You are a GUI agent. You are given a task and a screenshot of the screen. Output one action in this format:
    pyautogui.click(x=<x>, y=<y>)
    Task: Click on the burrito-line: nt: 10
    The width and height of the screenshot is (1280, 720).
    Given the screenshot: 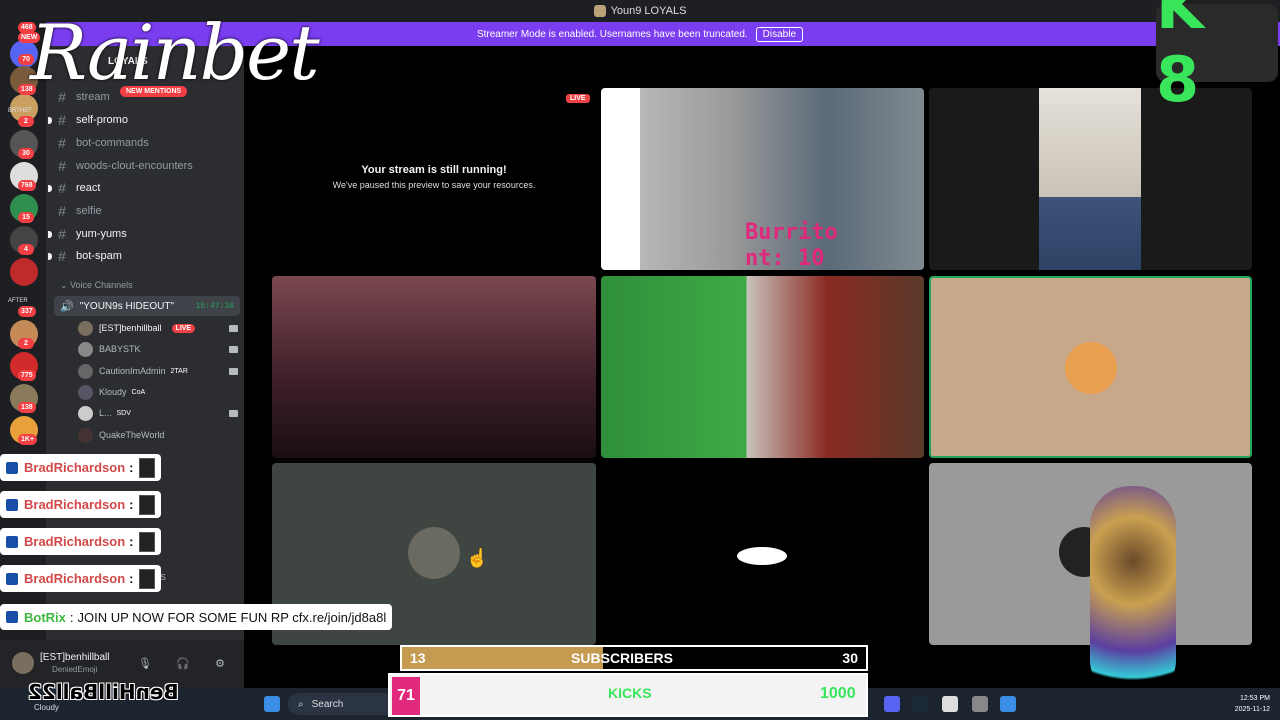 What is the action you would take?
    pyautogui.click(x=785, y=258)
    